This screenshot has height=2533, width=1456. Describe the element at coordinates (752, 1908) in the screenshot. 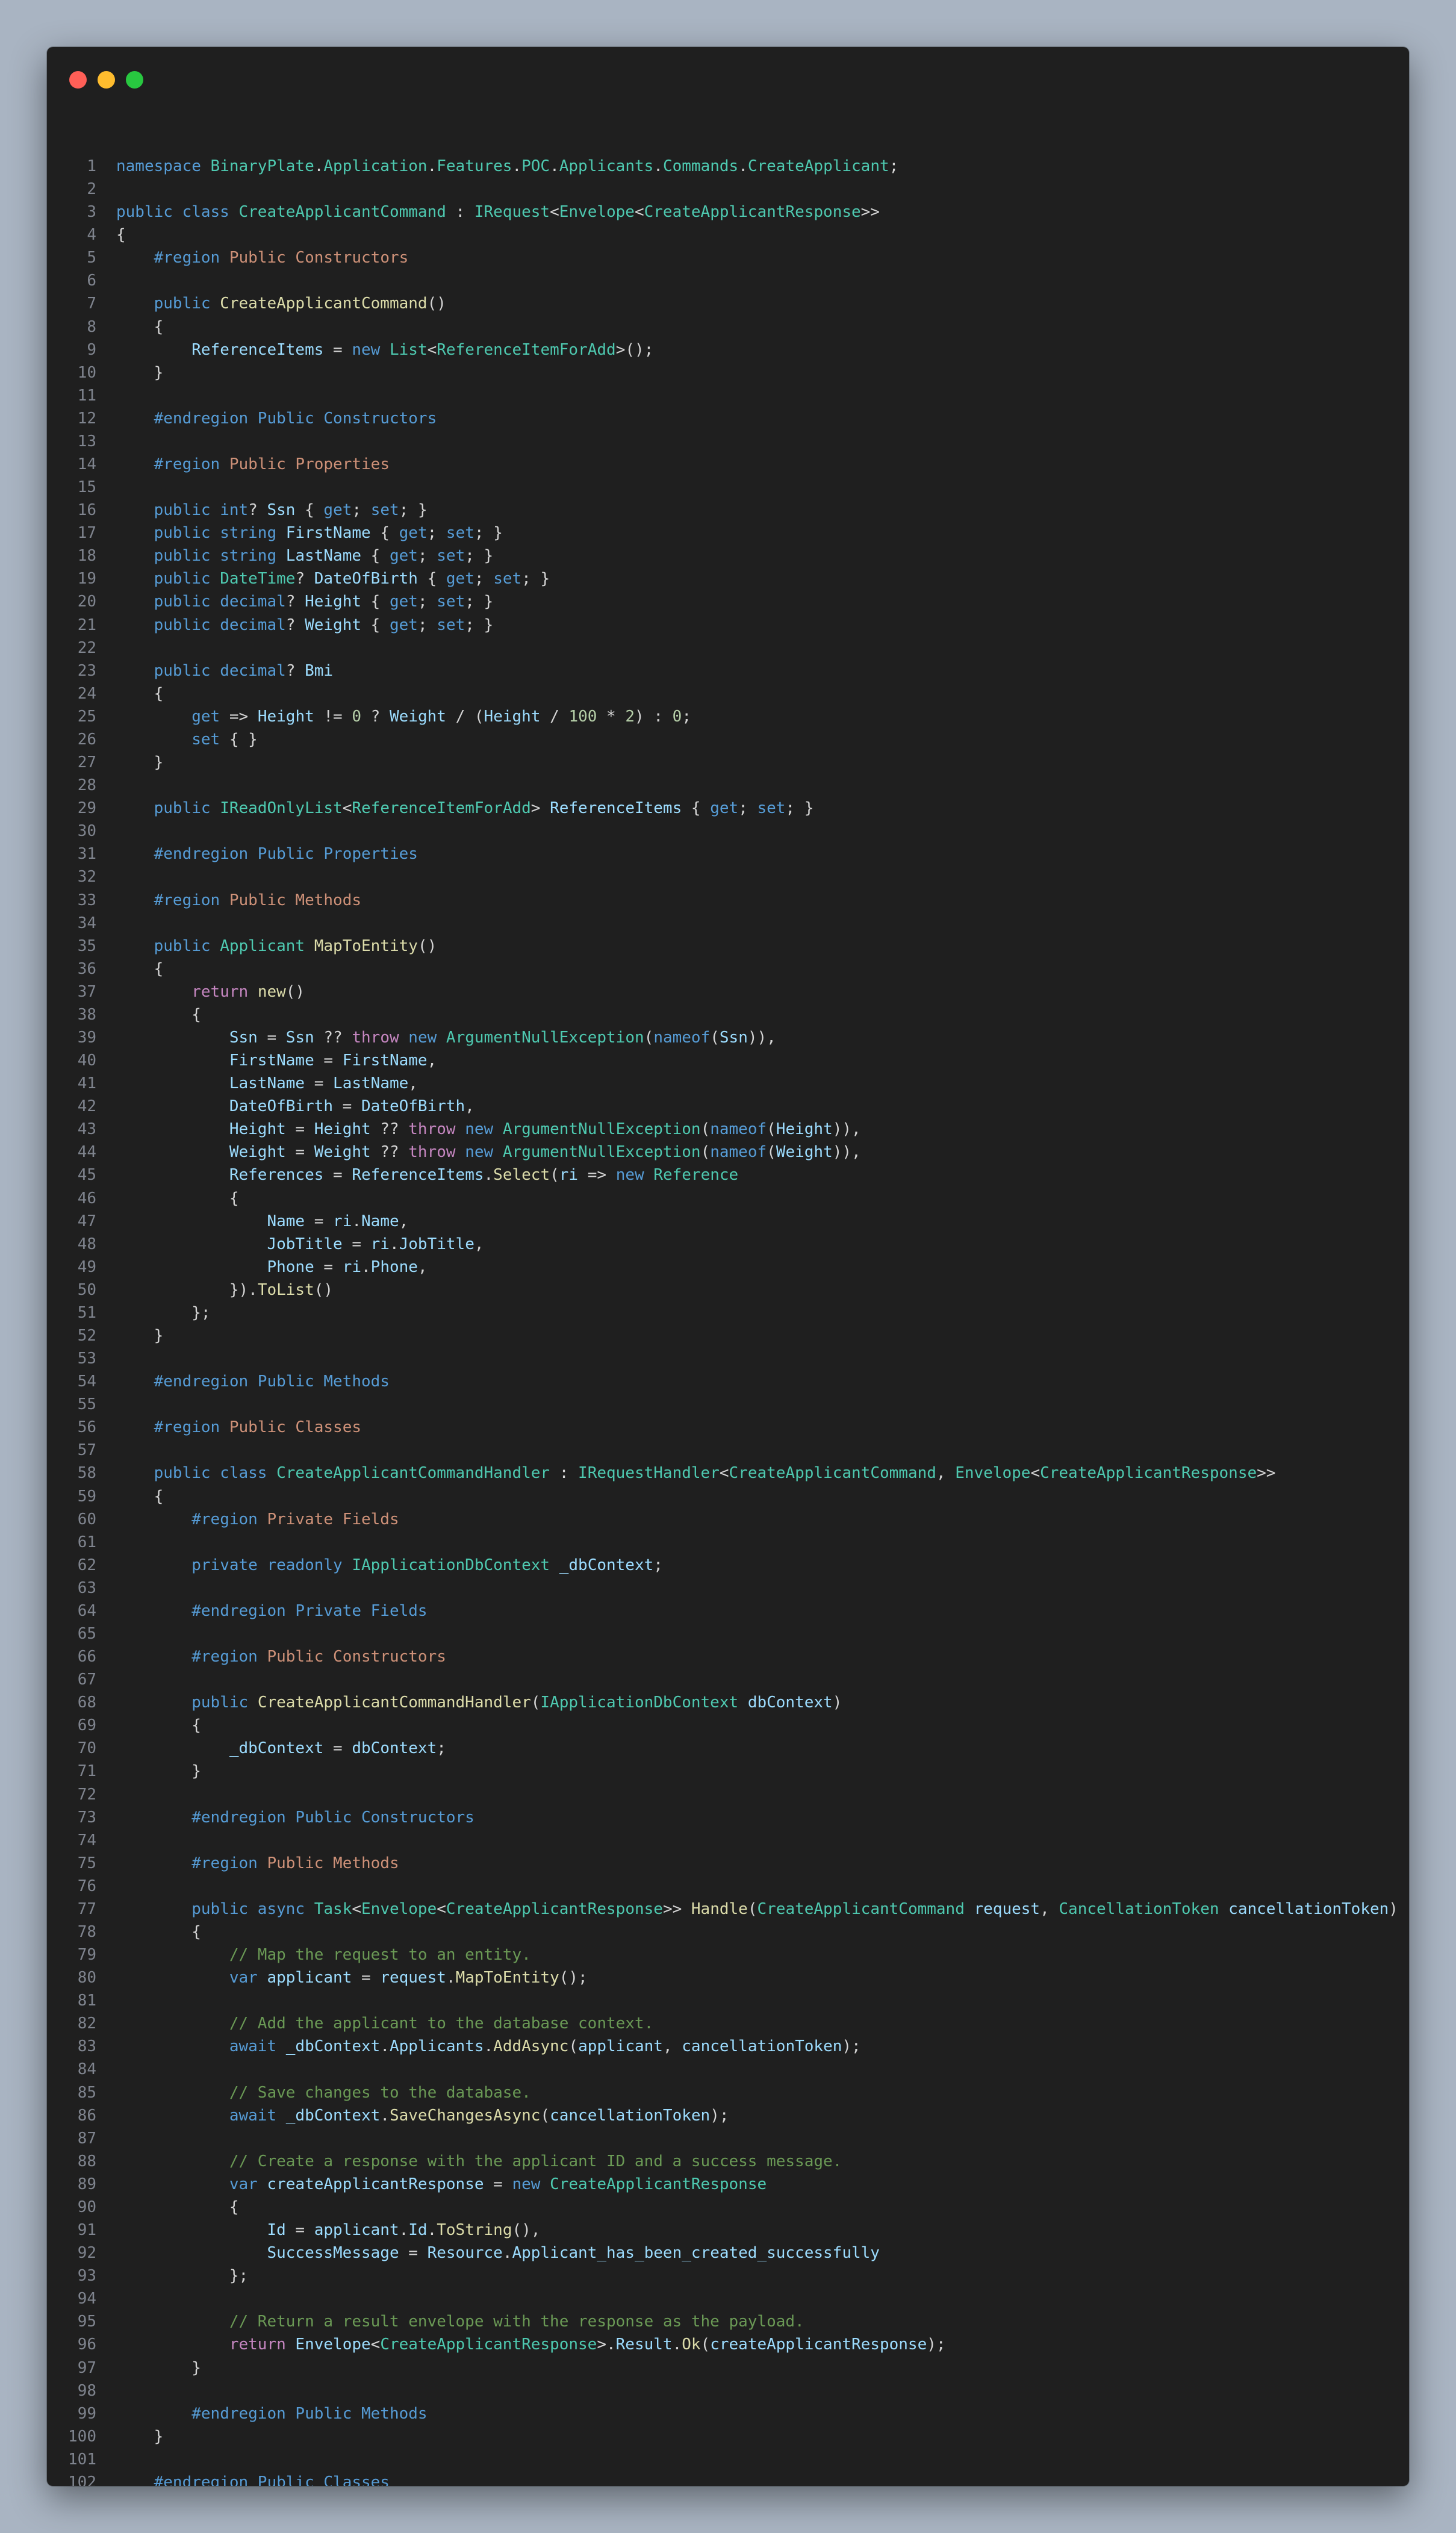

I see `code-token: (` at that location.